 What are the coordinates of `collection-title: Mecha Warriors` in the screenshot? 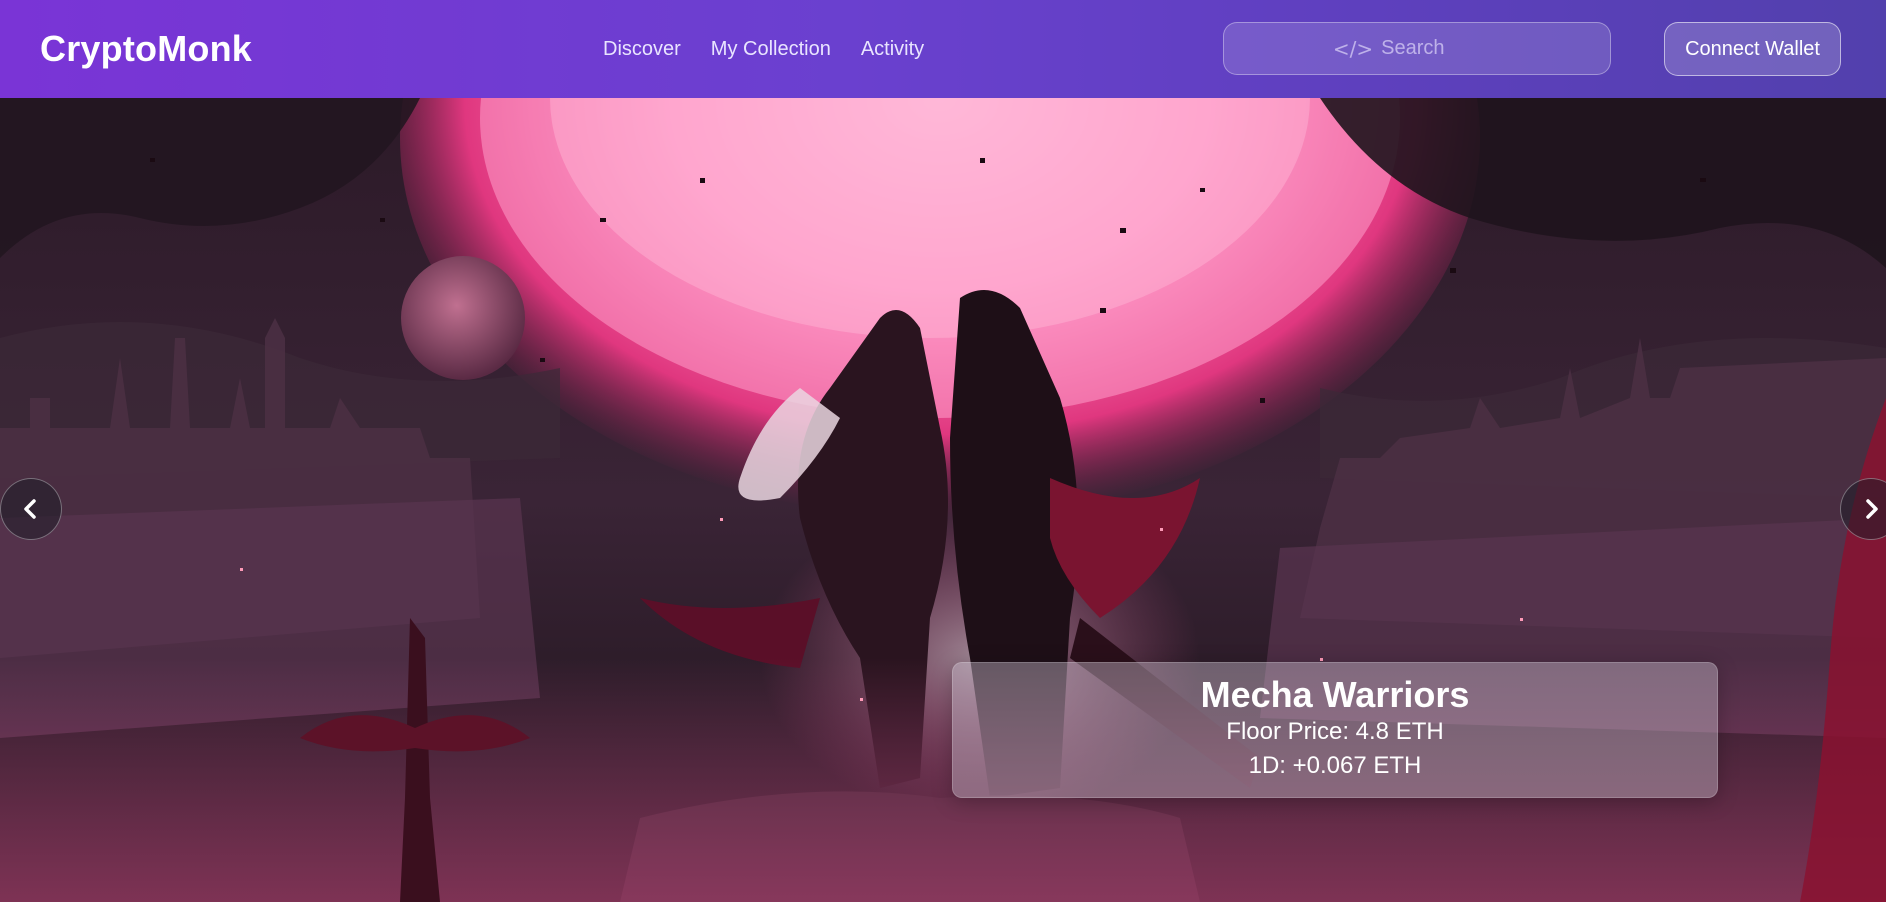 It's located at (1335, 694).